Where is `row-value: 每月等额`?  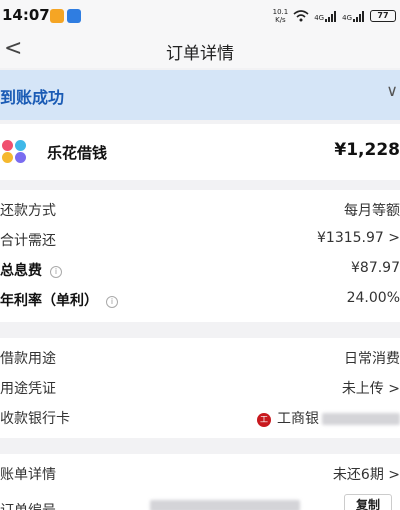
row-value: 每月等额 is located at coordinates (372, 211).